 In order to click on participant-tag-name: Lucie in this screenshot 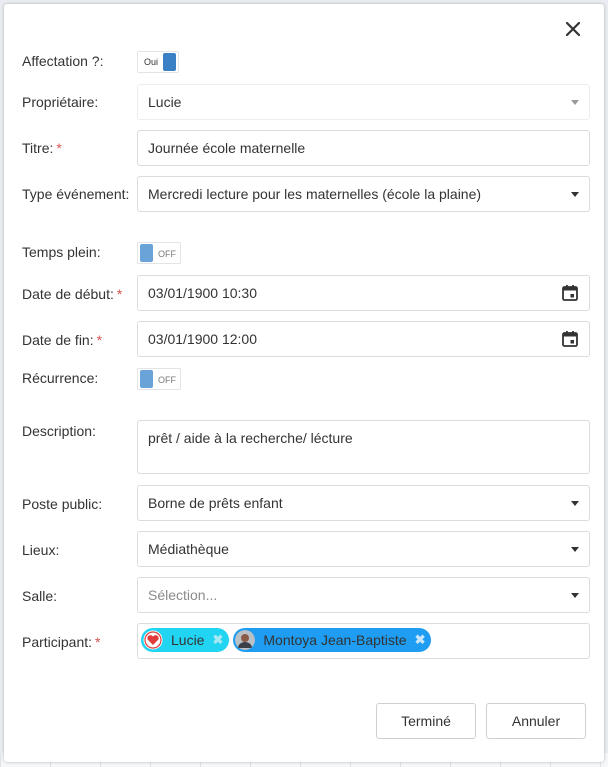, I will do `click(188, 640)`.